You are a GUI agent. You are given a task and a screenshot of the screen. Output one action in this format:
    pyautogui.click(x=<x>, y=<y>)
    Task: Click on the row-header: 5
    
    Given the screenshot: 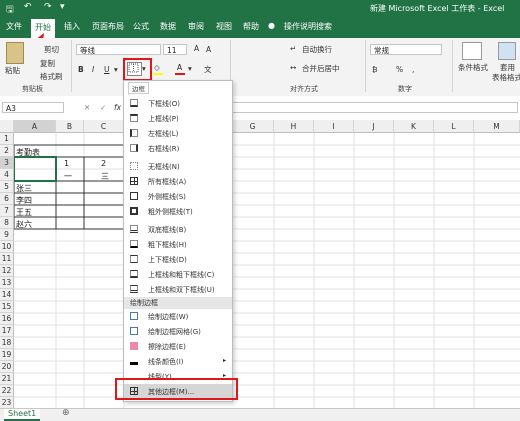 What is the action you would take?
    pyautogui.click(x=7, y=187)
    